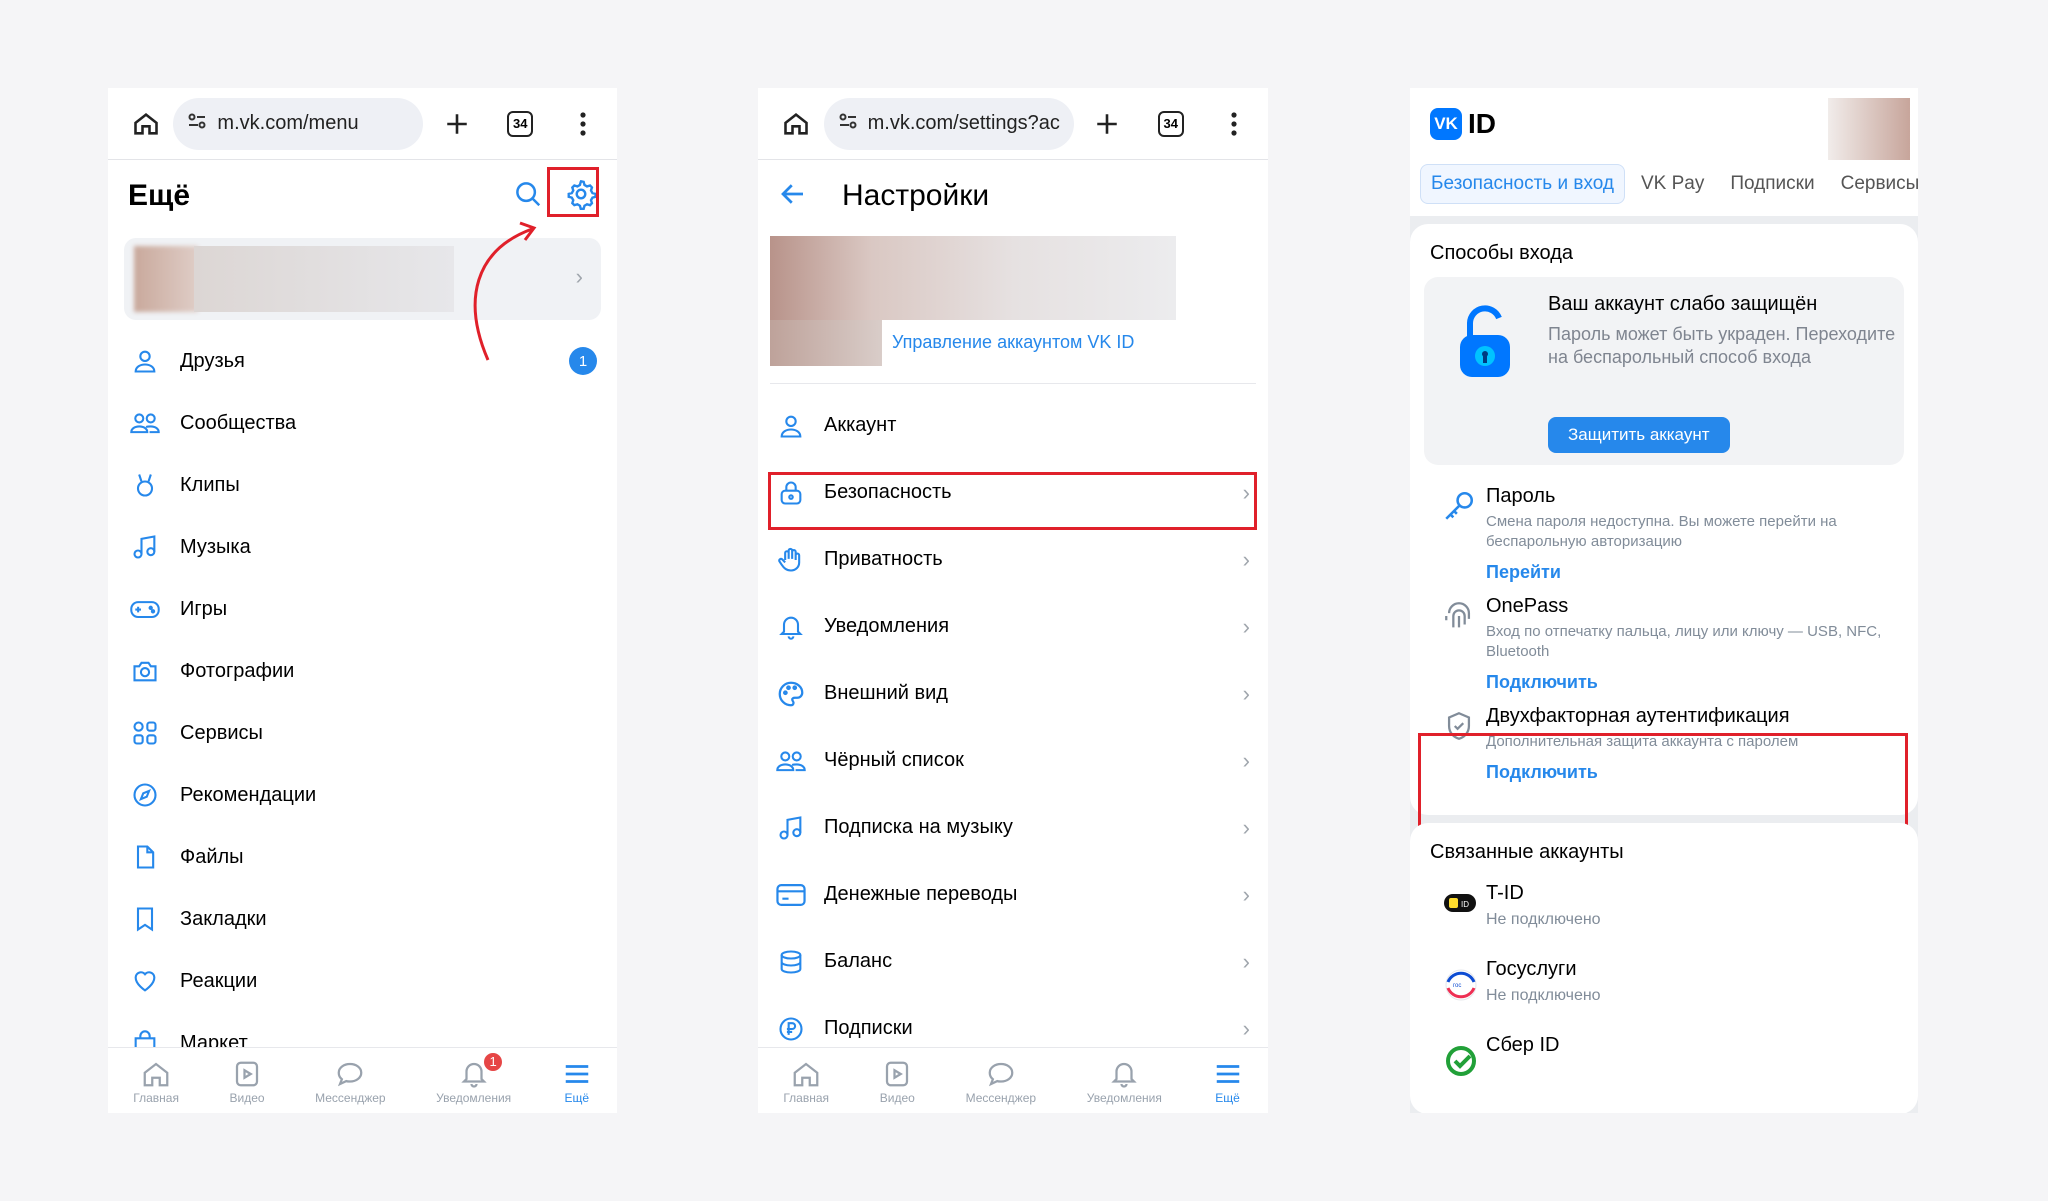  Describe the element at coordinates (1001, 1097) in the screenshot. I see `tab-label: Мессенджер` at that location.